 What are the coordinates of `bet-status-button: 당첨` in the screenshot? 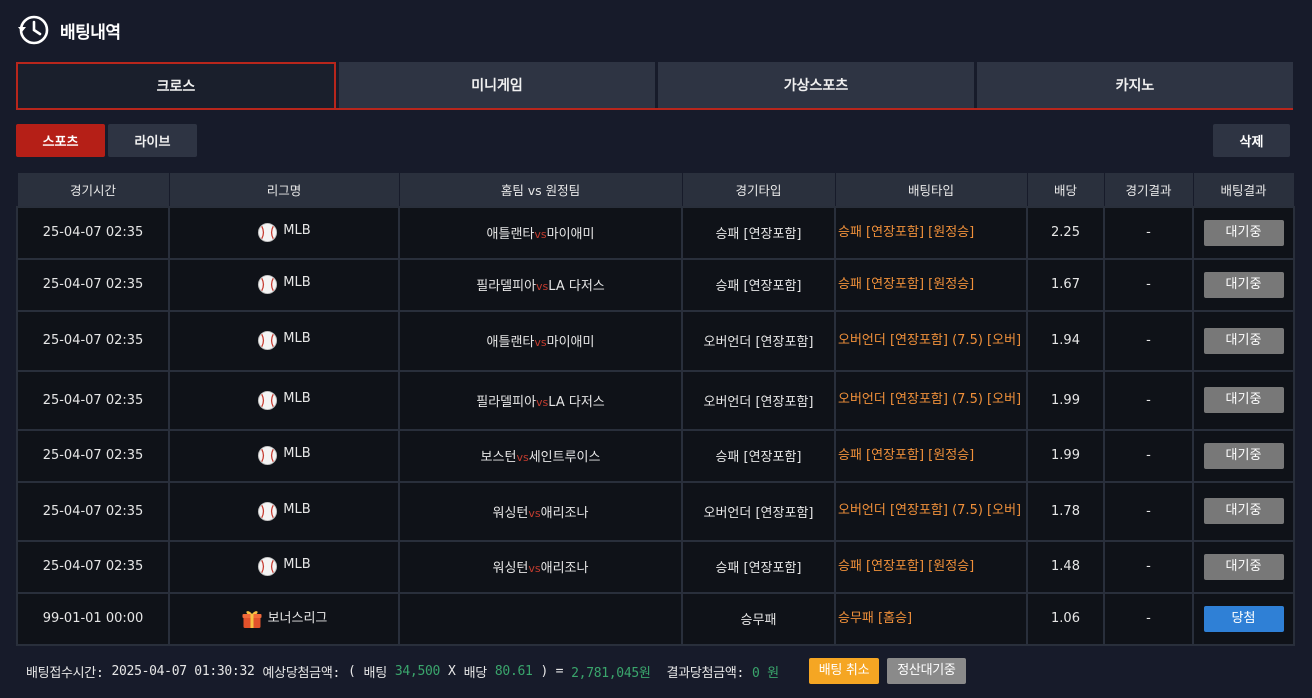 It's located at (1243, 618).